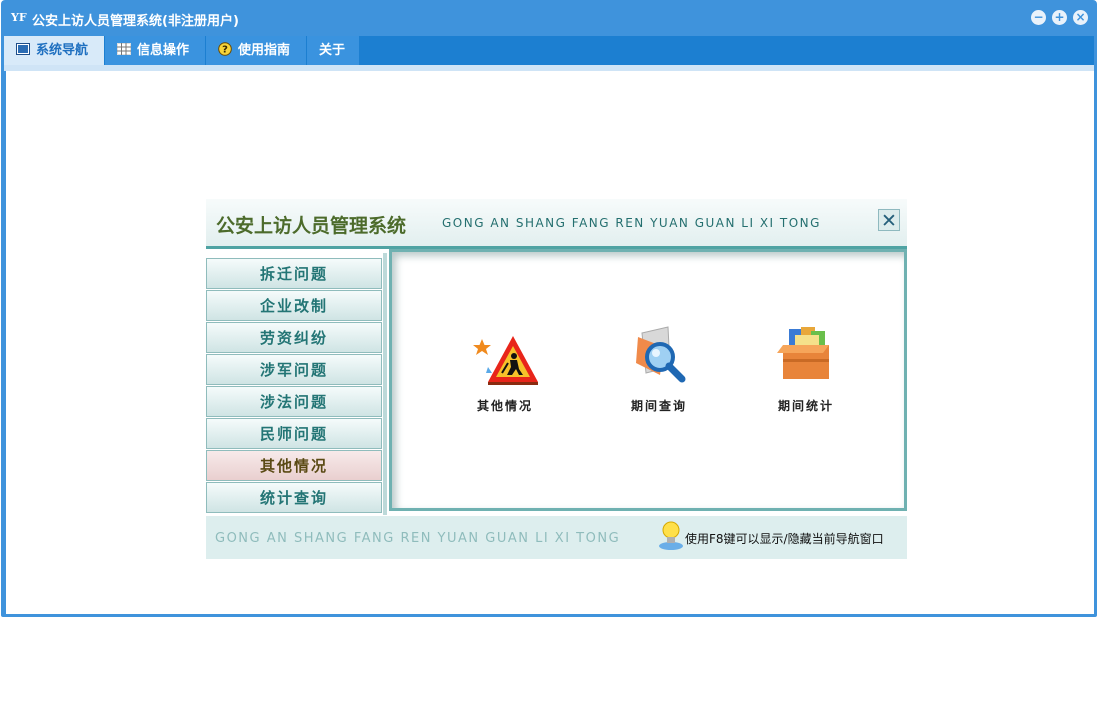 This screenshot has height=723, width=1099. Describe the element at coordinates (124, 49) in the screenshot. I see `grid-icon` at that location.